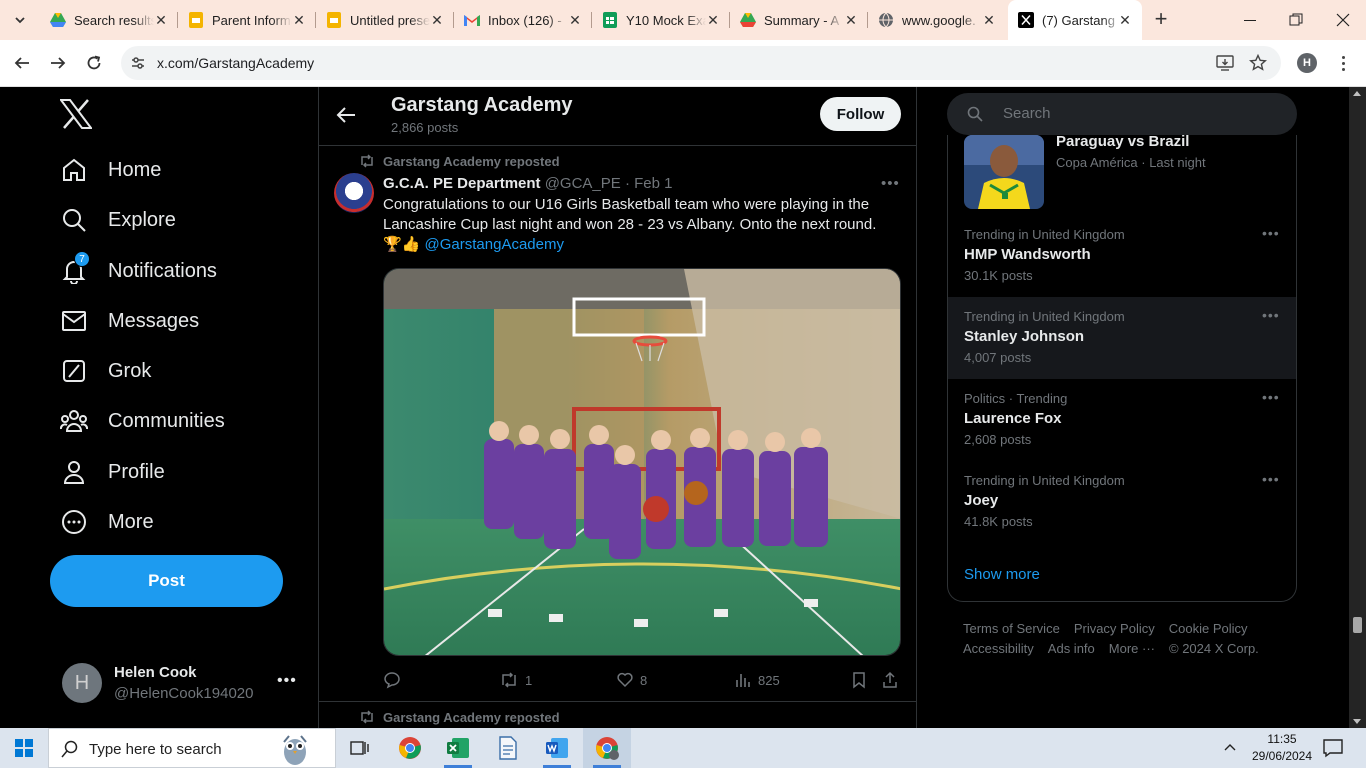  I want to click on system-clock: 11:35 29/06/2024, so click(1282, 748).